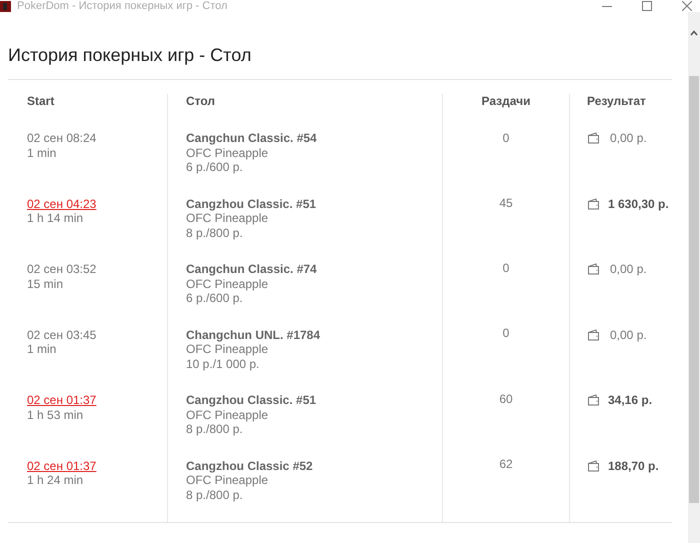  What do you see at coordinates (223, 363) in the screenshot?
I see `table-stakes: 10 р./1 000 р.` at bounding box center [223, 363].